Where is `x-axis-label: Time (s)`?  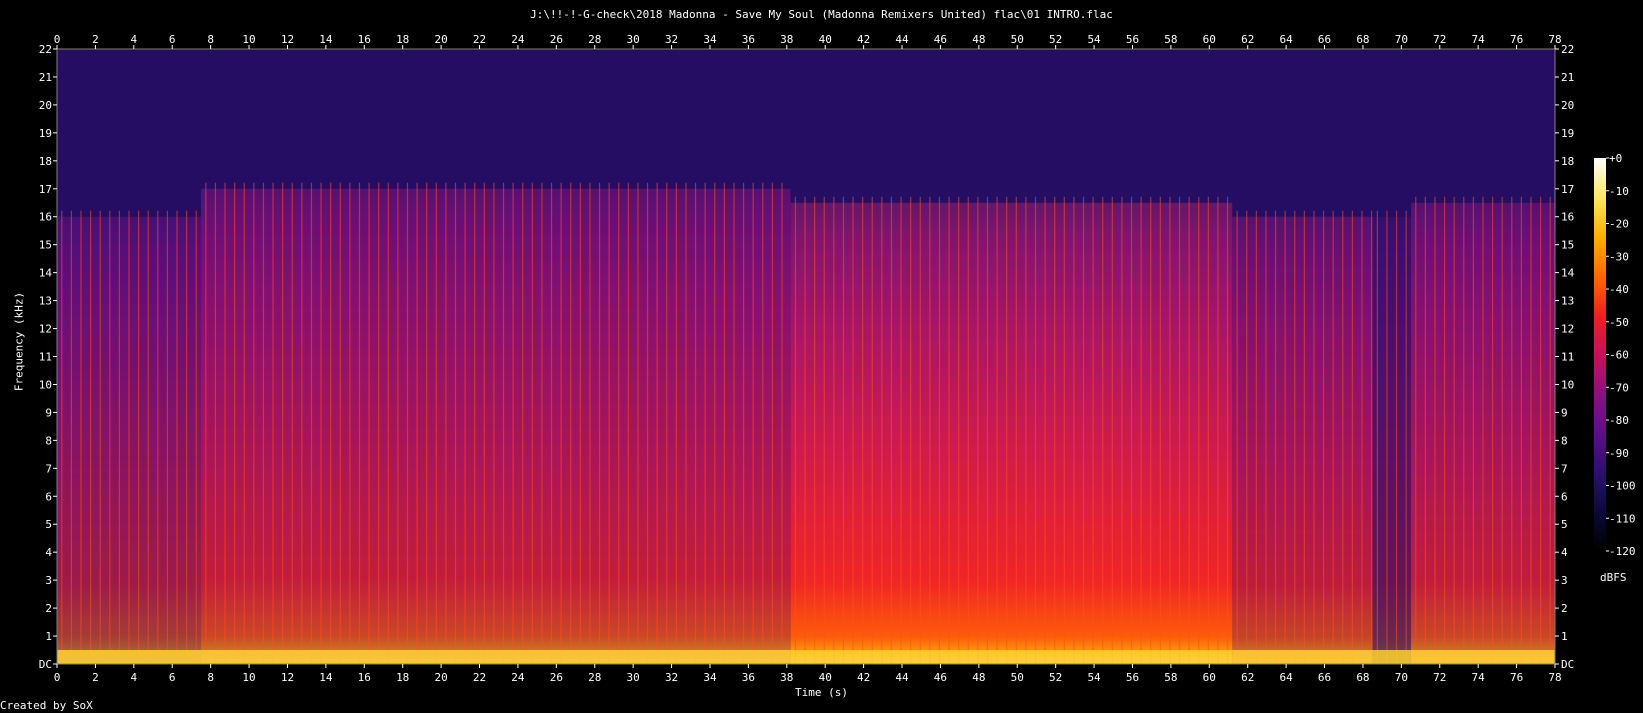 x-axis-label: Time (s) is located at coordinates (821, 692).